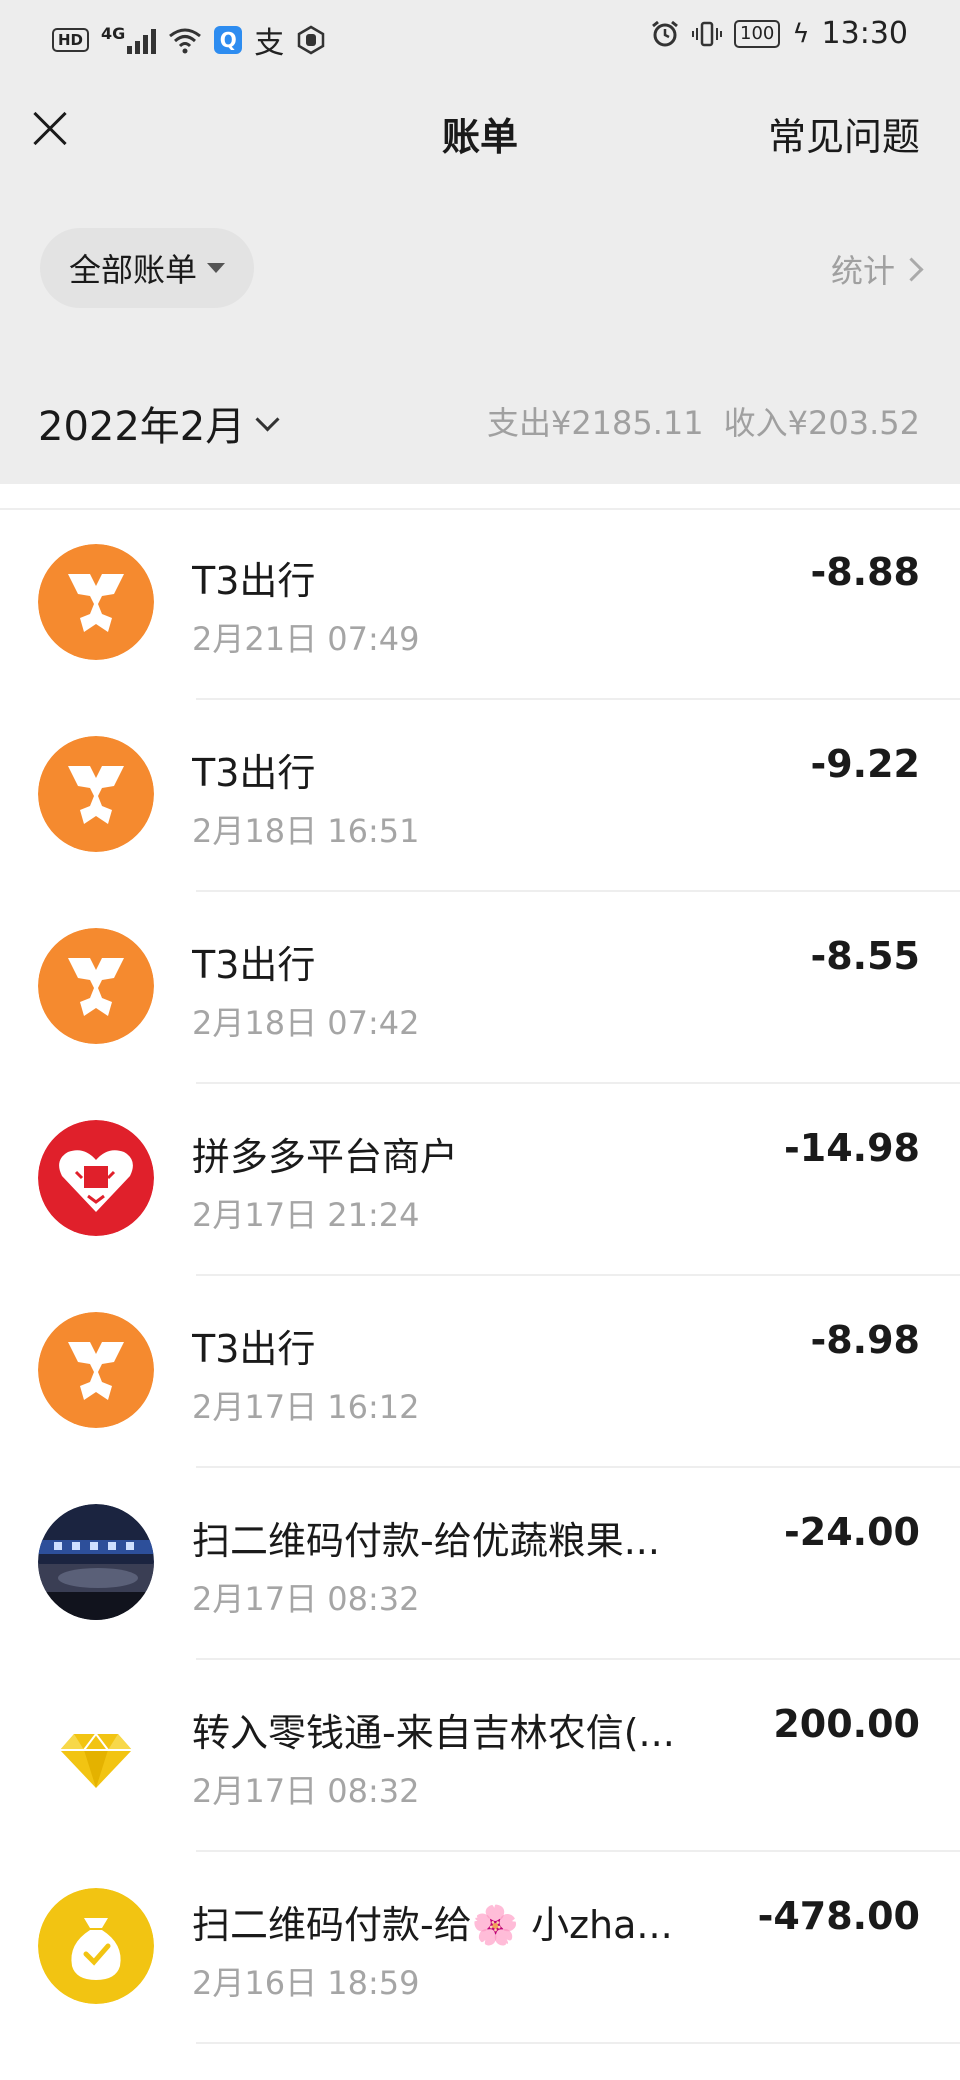 The width and height of the screenshot is (960, 2080). I want to click on transaction-row: 转入零钱通-来自吉林农信(... 2月17日 08:32 200.00, so click(480, 1756).